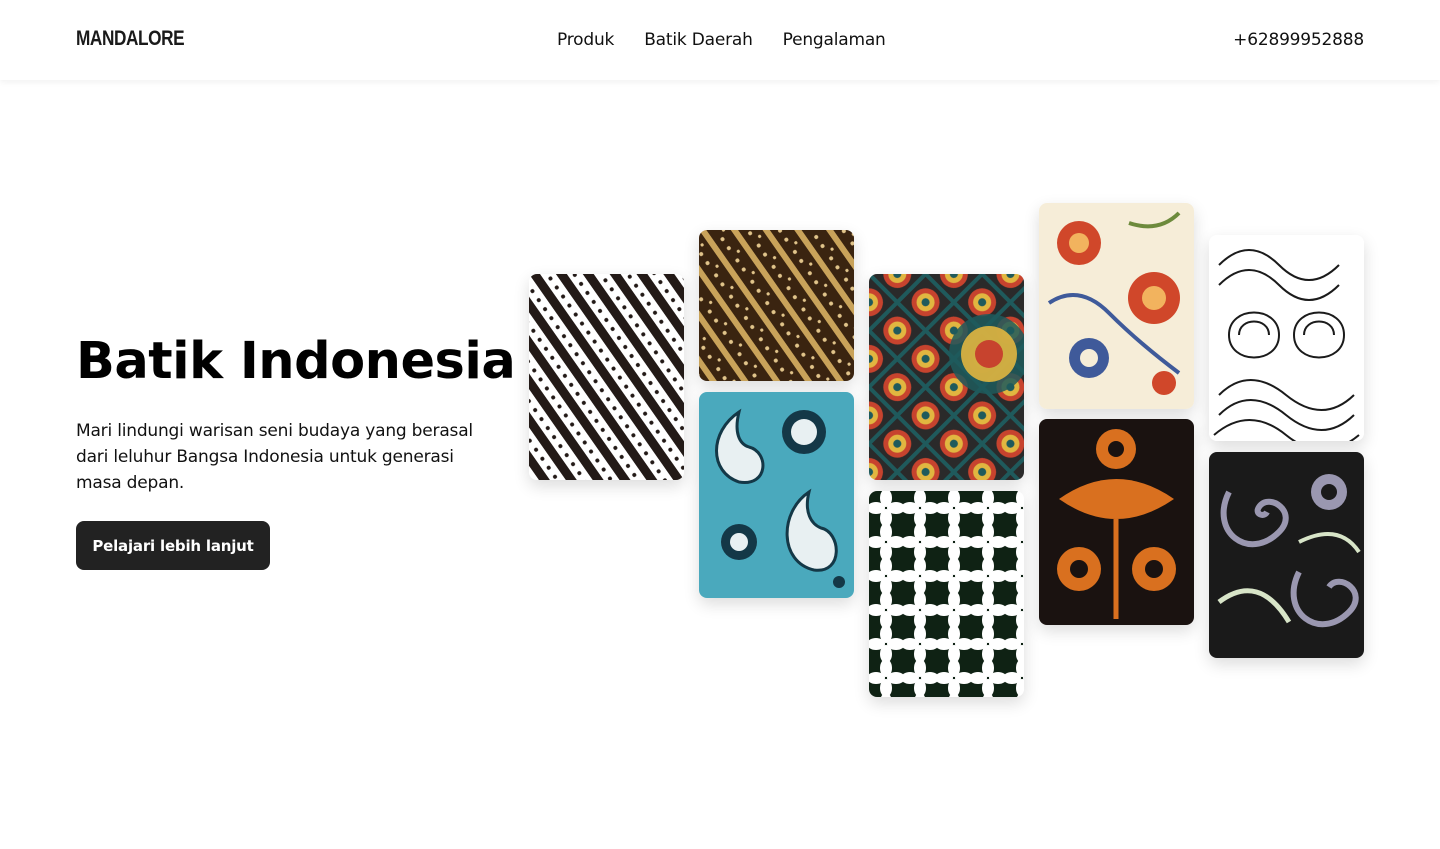  Describe the element at coordinates (834, 40) in the screenshot. I see `nav-link-pengalaman: Pengalaman` at that location.